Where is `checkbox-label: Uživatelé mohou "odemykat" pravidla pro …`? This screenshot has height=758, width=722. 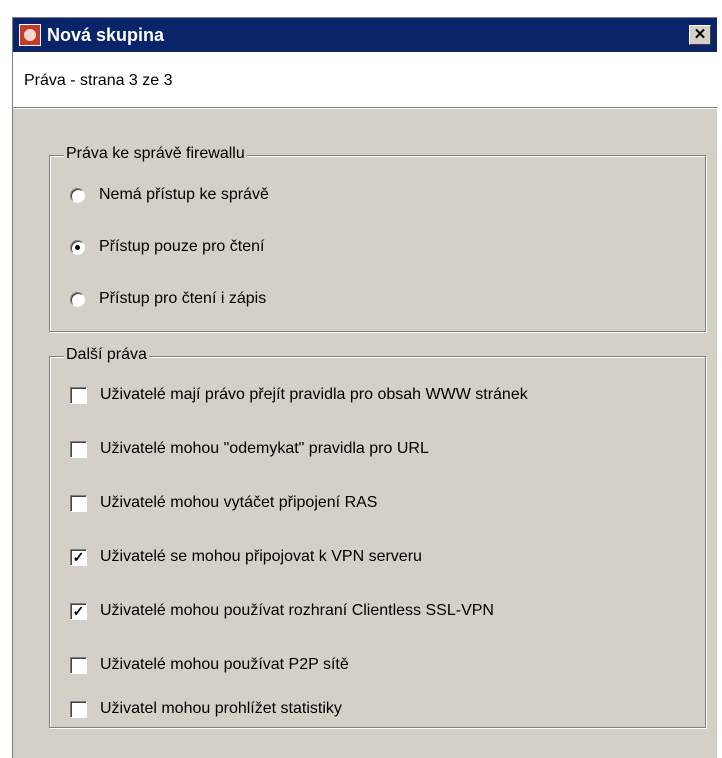
checkbox-label: Uživatelé mohou "odemykat" pravidla pro … is located at coordinates (264, 448).